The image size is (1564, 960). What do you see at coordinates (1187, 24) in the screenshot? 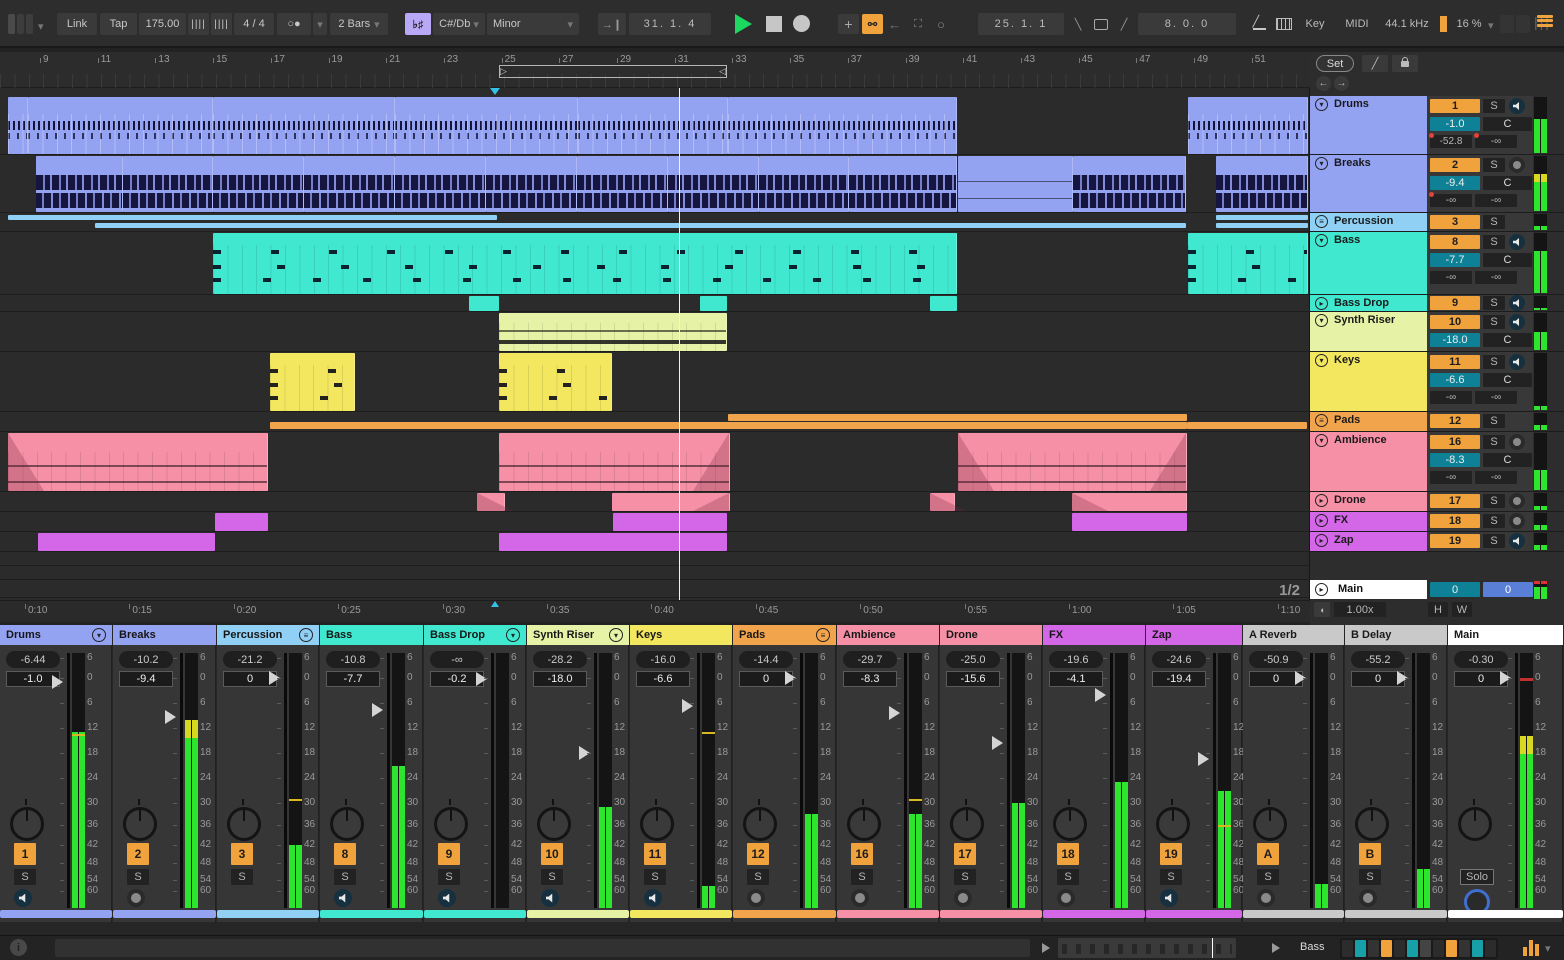
I see `loop-length-display: 8. 0. 0` at bounding box center [1187, 24].